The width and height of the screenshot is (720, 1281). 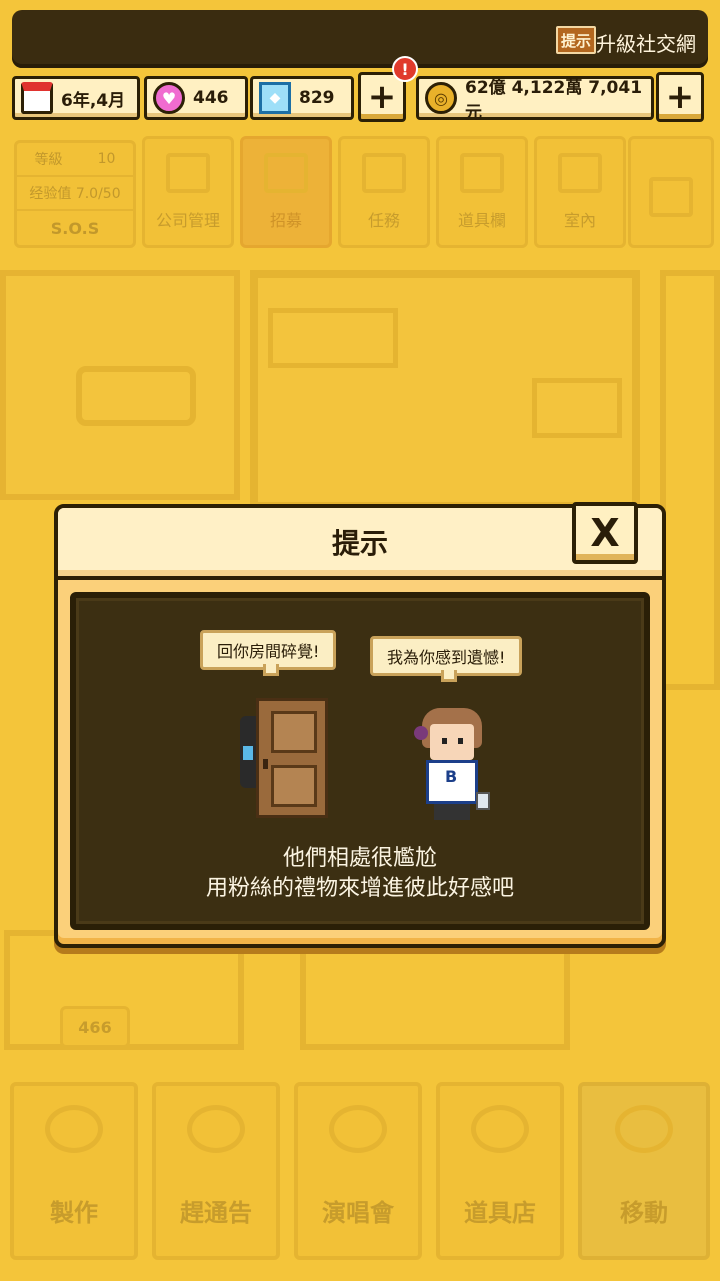 I want to click on scroll-icon, so click(x=384, y=173).